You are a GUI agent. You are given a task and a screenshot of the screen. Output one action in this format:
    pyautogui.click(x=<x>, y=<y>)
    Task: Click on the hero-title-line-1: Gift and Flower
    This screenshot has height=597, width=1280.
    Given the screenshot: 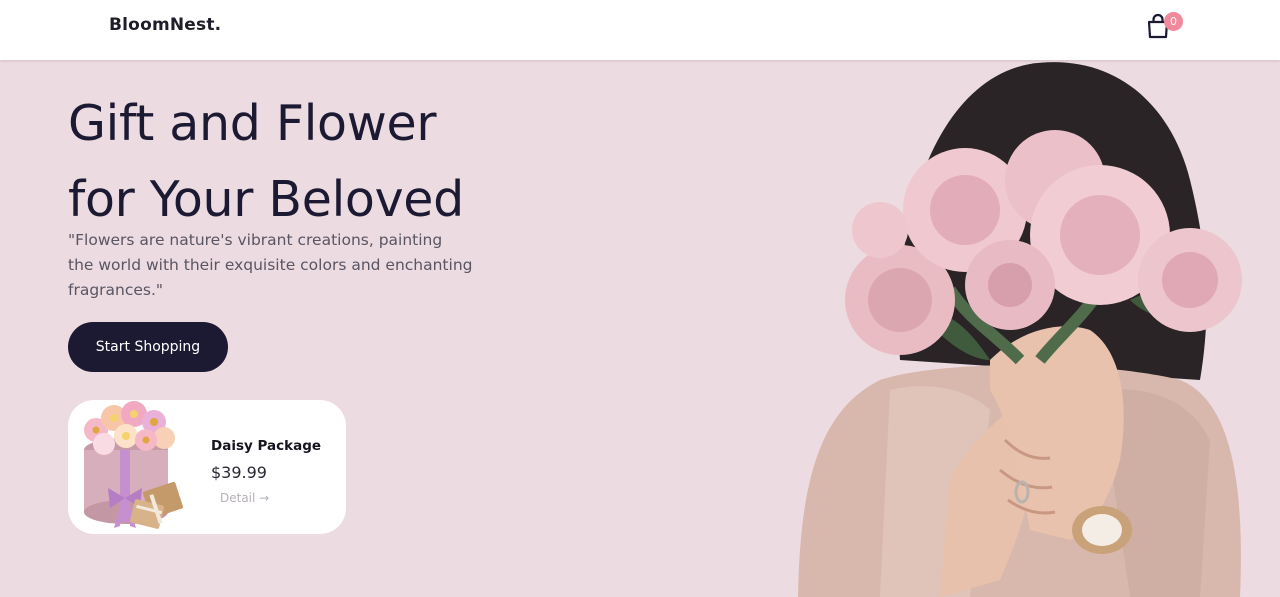 What is the action you would take?
    pyautogui.click(x=252, y=123)
    